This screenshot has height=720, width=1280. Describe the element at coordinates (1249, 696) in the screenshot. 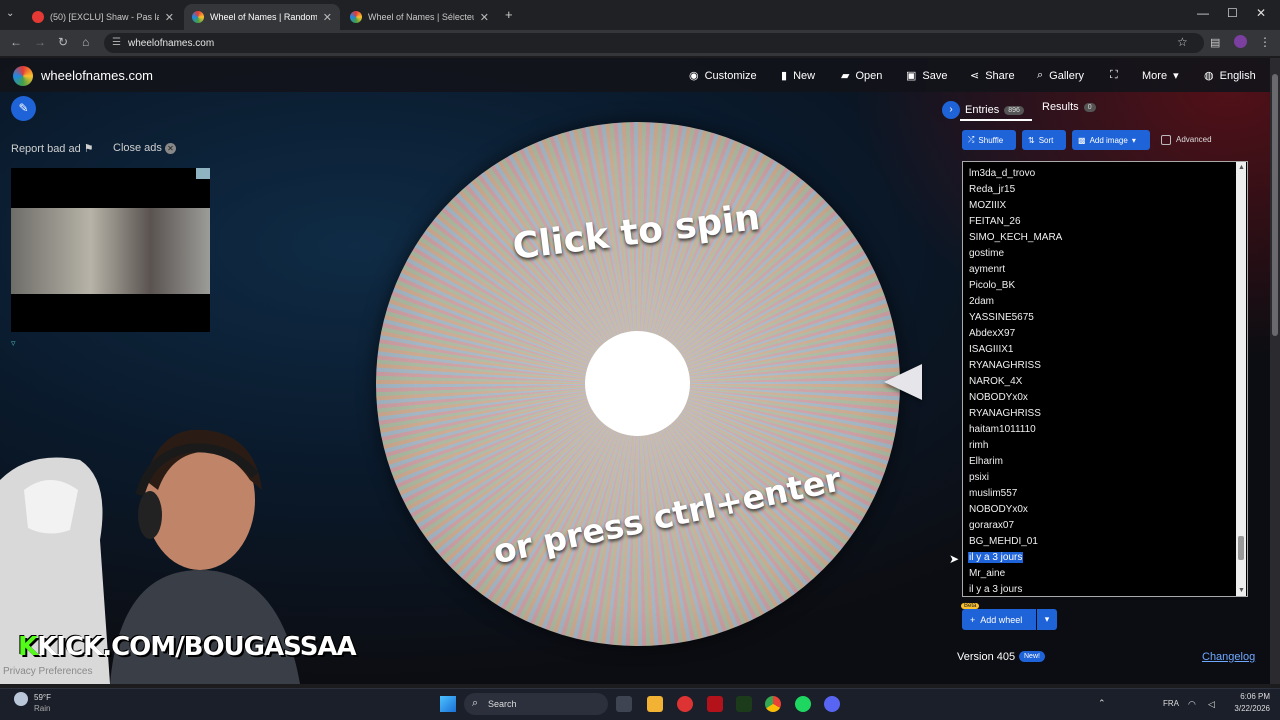

I see `taskbar-time: 6:06 PM` at that location.